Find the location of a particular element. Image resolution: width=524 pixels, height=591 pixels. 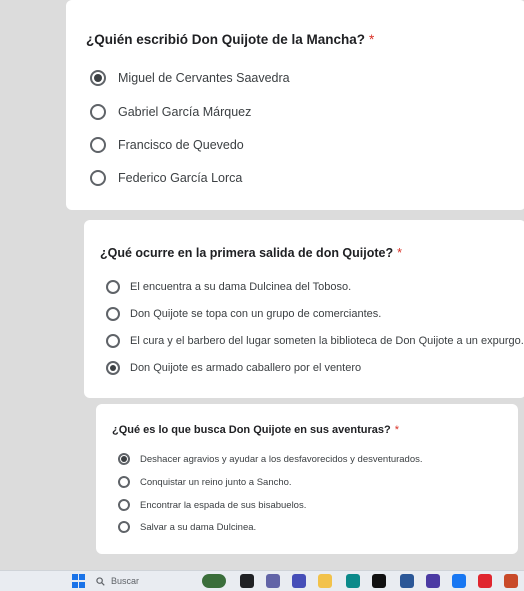

option-salvar-dulcinea: Salvar a su dama Dulcinea. is located at coordinates (187, 527).